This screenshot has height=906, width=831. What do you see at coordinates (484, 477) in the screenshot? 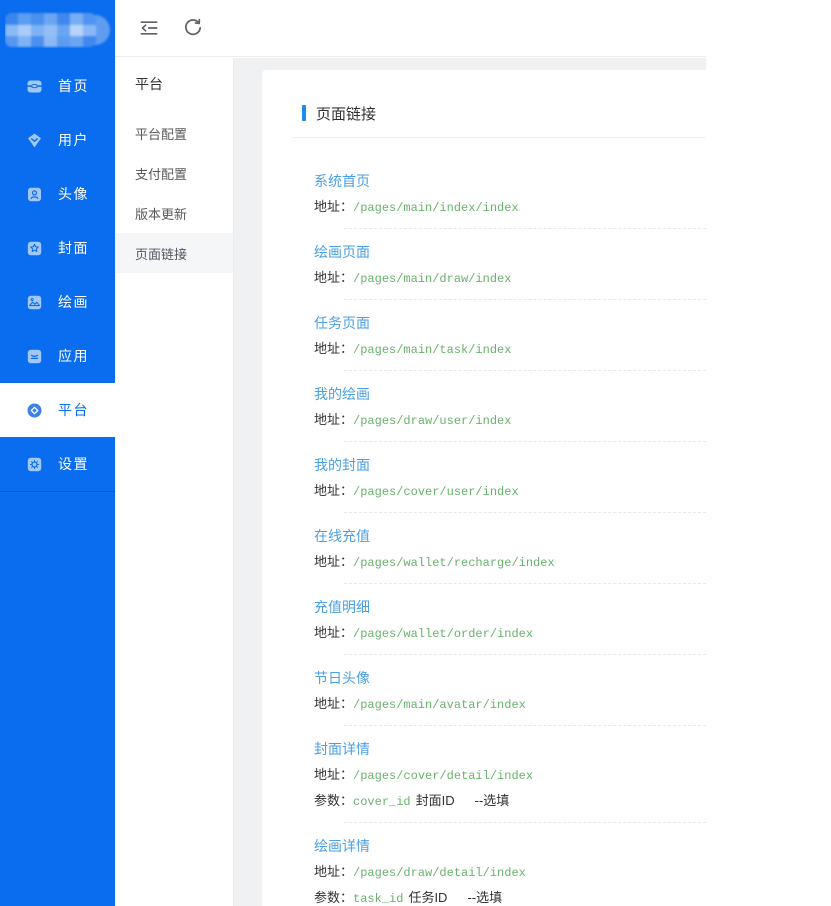
I see `page-link-item: 我的封面地址：/pages/cover/user/index` at bounding box center [484, 477].